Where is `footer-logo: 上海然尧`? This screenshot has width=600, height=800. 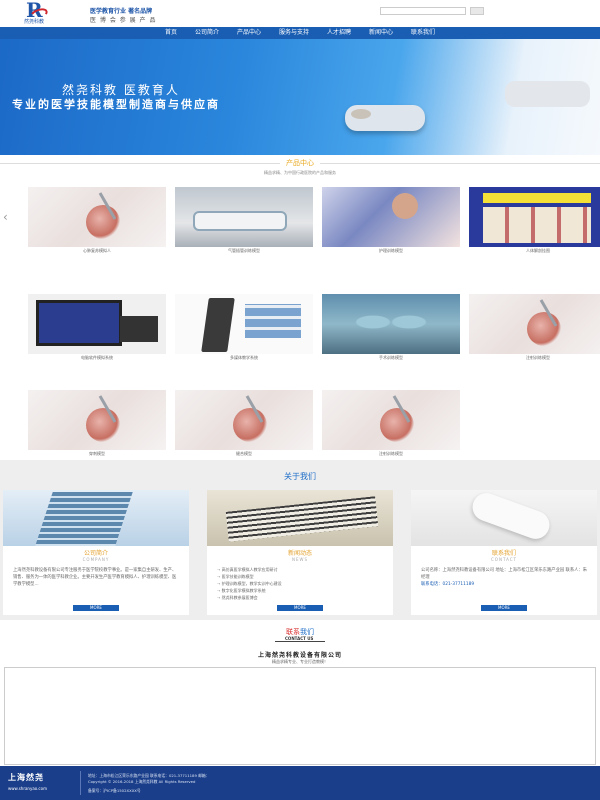 footer-logo: 上海然尧 is located at coordinates (26, 777).